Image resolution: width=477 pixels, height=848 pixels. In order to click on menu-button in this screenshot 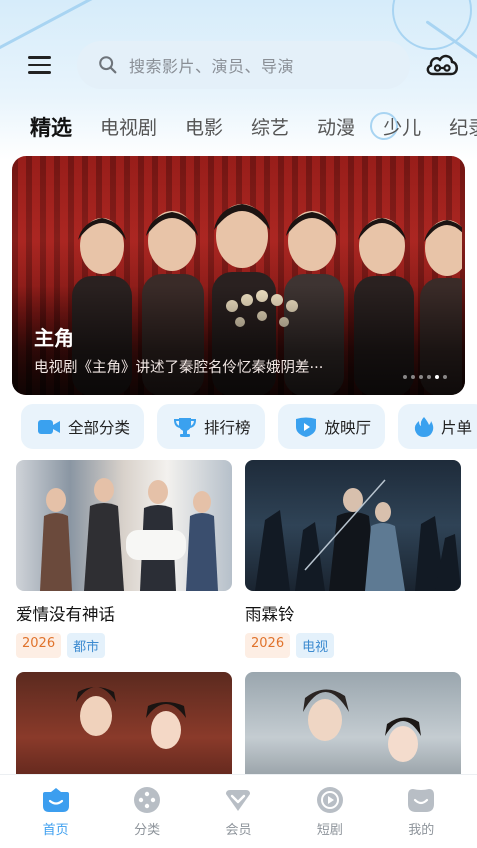, I will do `click(39, 65)`.